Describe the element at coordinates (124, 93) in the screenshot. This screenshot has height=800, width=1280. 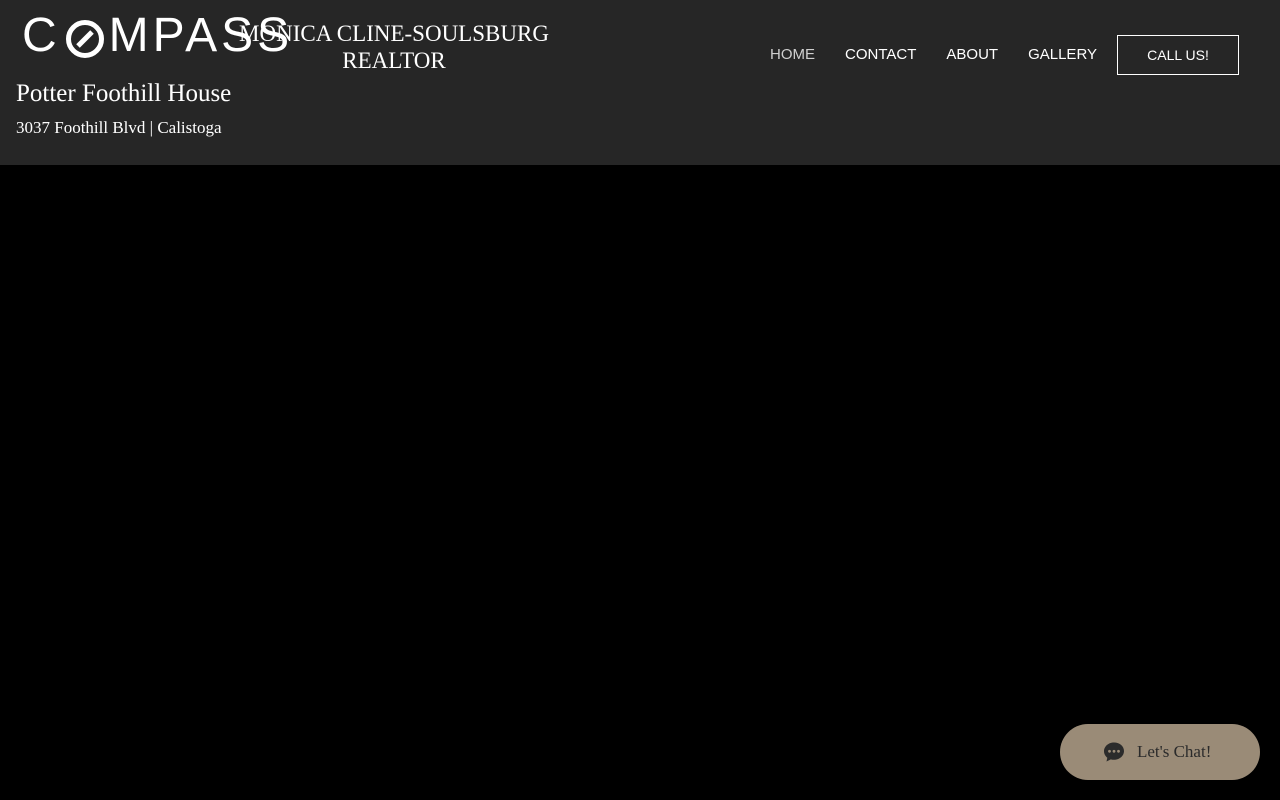
I see `property-title: Potter Foothill House` at that location.